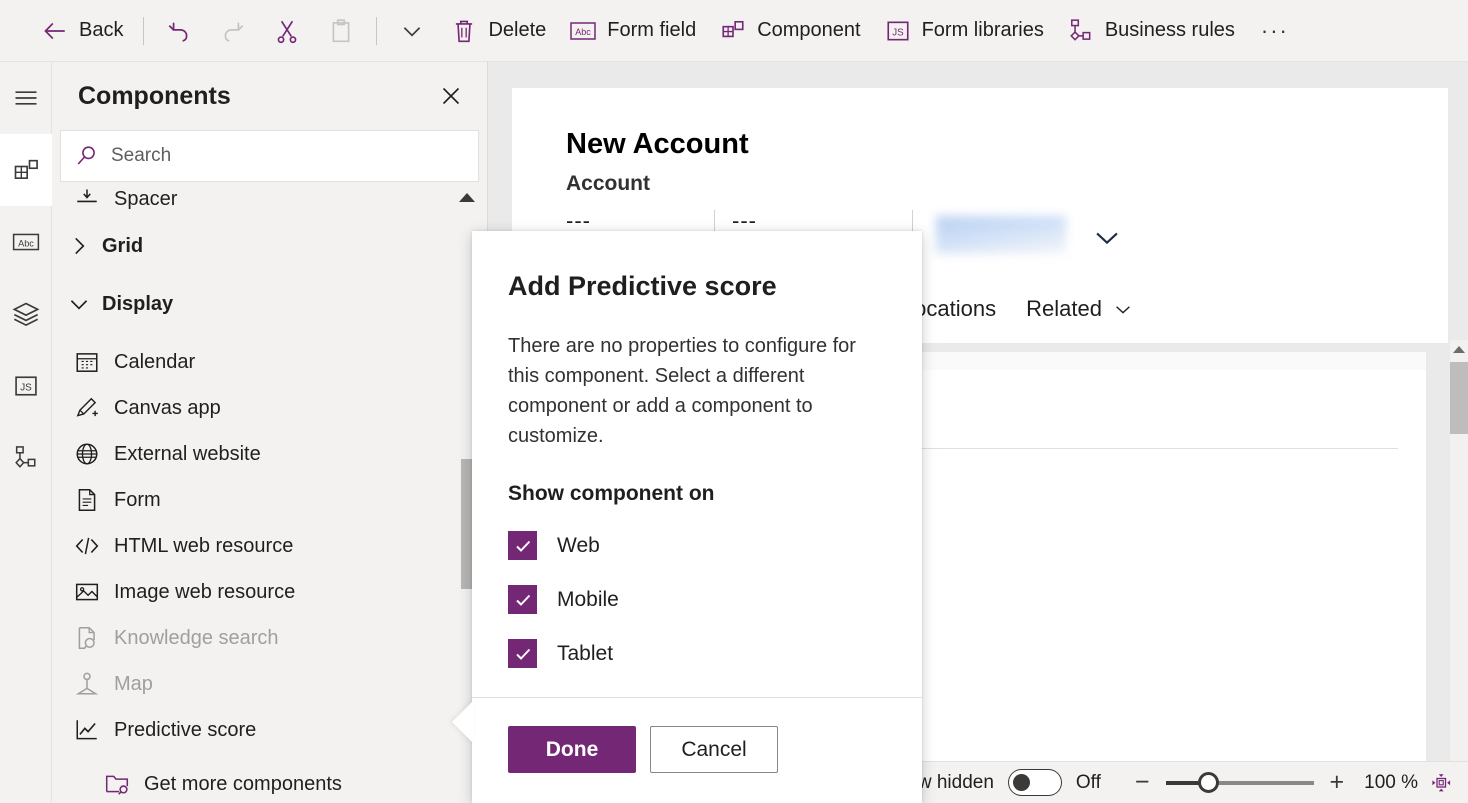  Describe the element at coordinates (269, 304) in the screenshot. I see `list-group-display: Display` at that location.